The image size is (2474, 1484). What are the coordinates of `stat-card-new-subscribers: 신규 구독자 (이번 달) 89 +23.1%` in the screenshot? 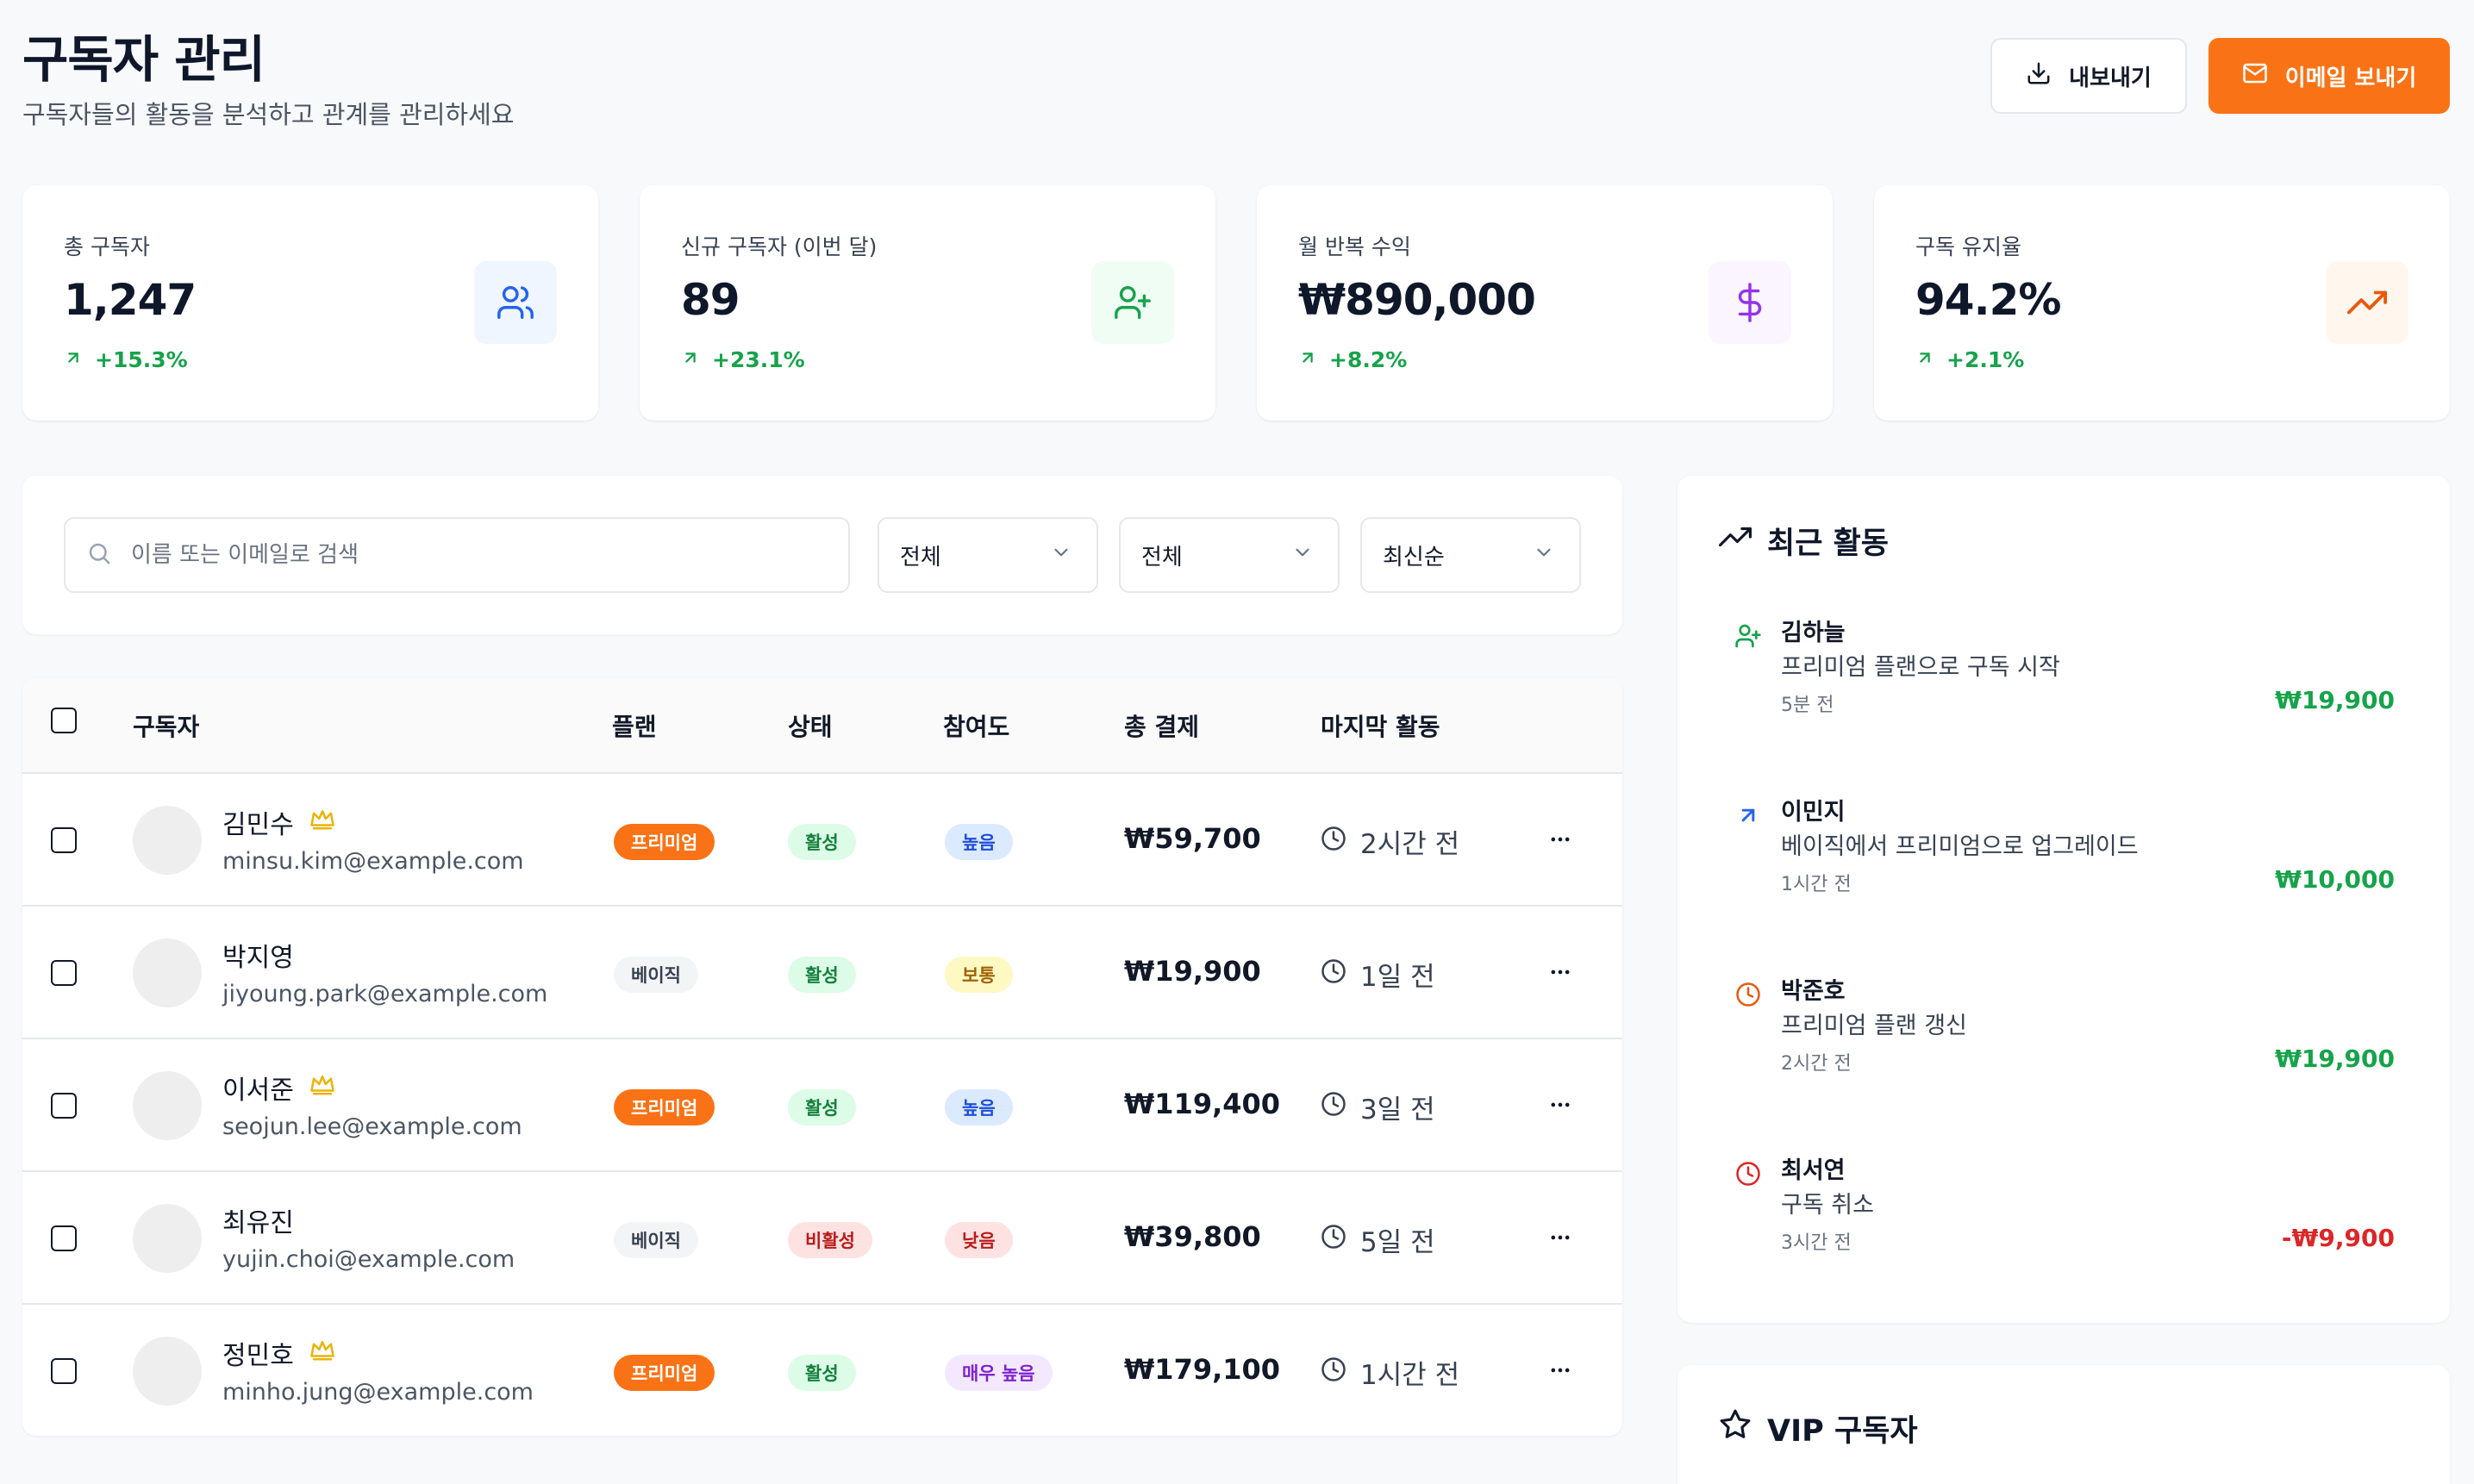 It's located at (927, 303).